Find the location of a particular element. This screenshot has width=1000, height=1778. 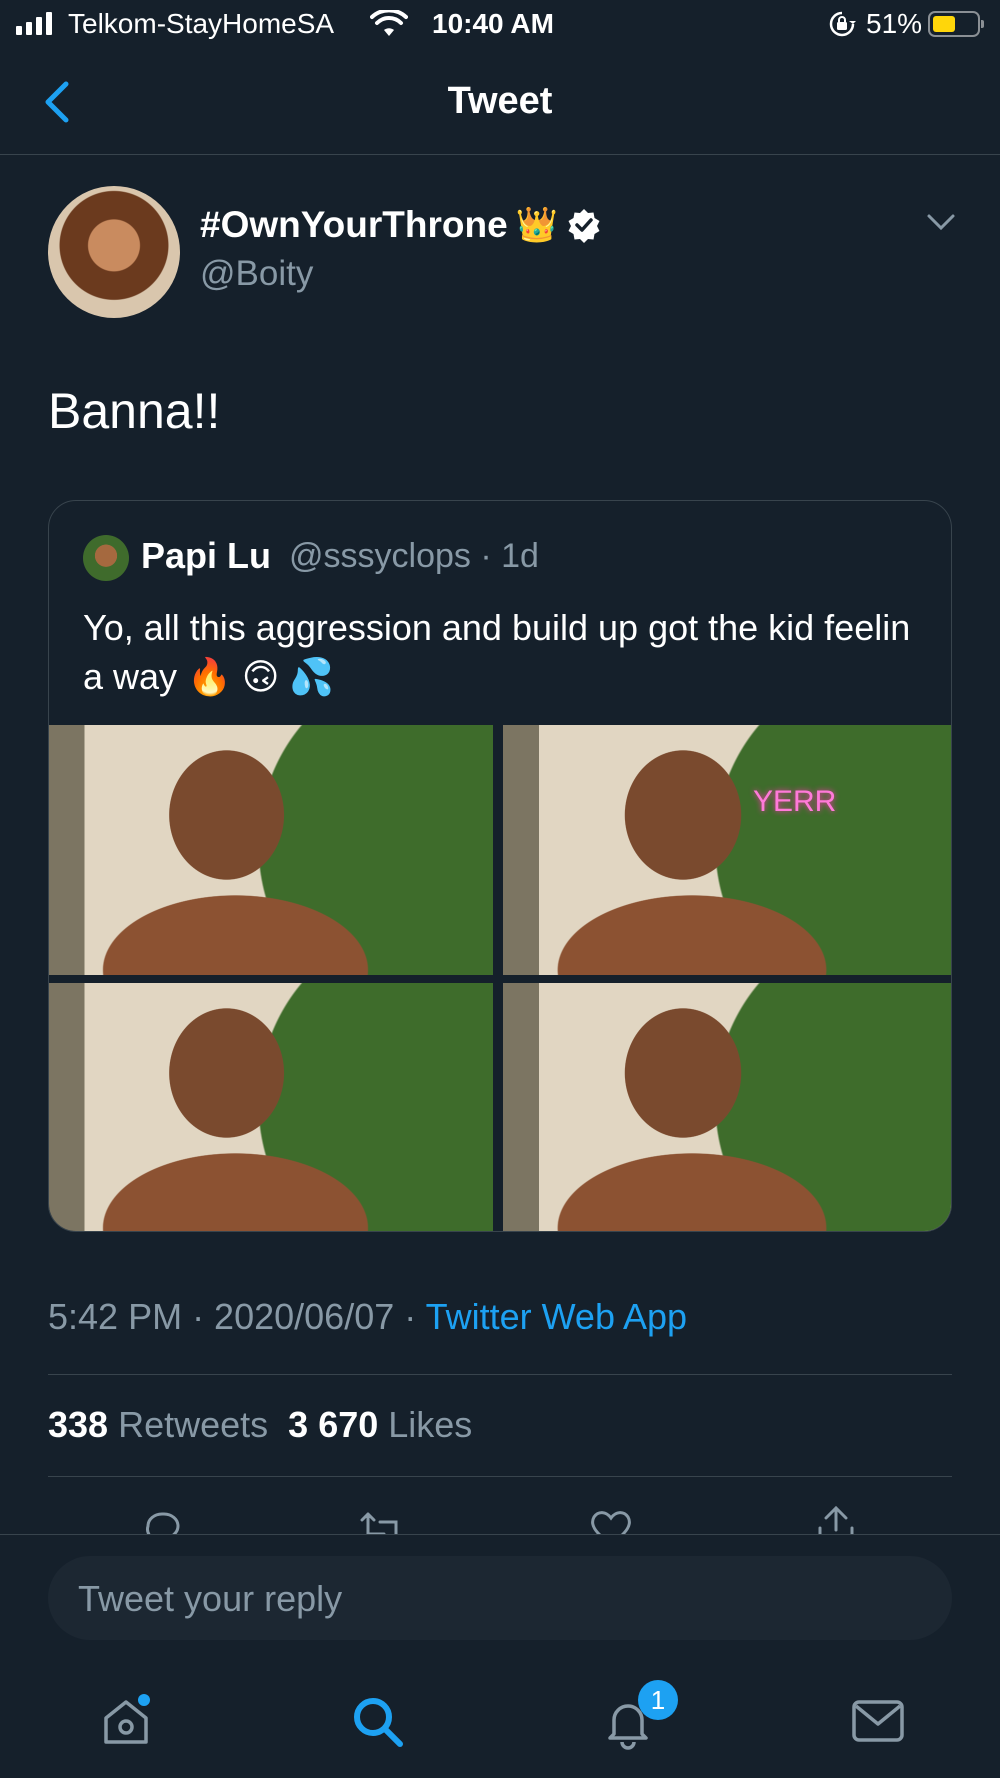

carrier-name: Telkom-StayHomeSA is located at coordinates (201, 23).